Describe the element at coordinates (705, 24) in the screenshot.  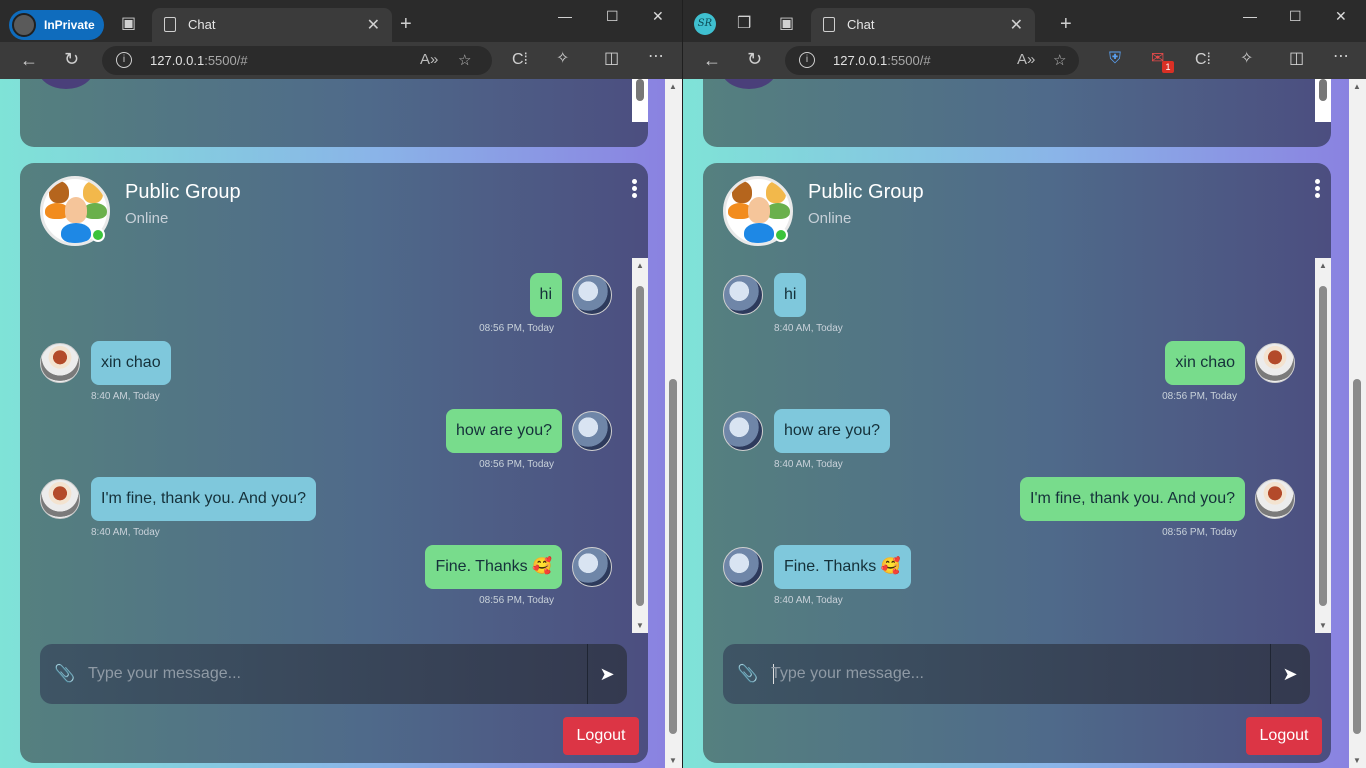
I see `profile-avatar: SR` at that location.